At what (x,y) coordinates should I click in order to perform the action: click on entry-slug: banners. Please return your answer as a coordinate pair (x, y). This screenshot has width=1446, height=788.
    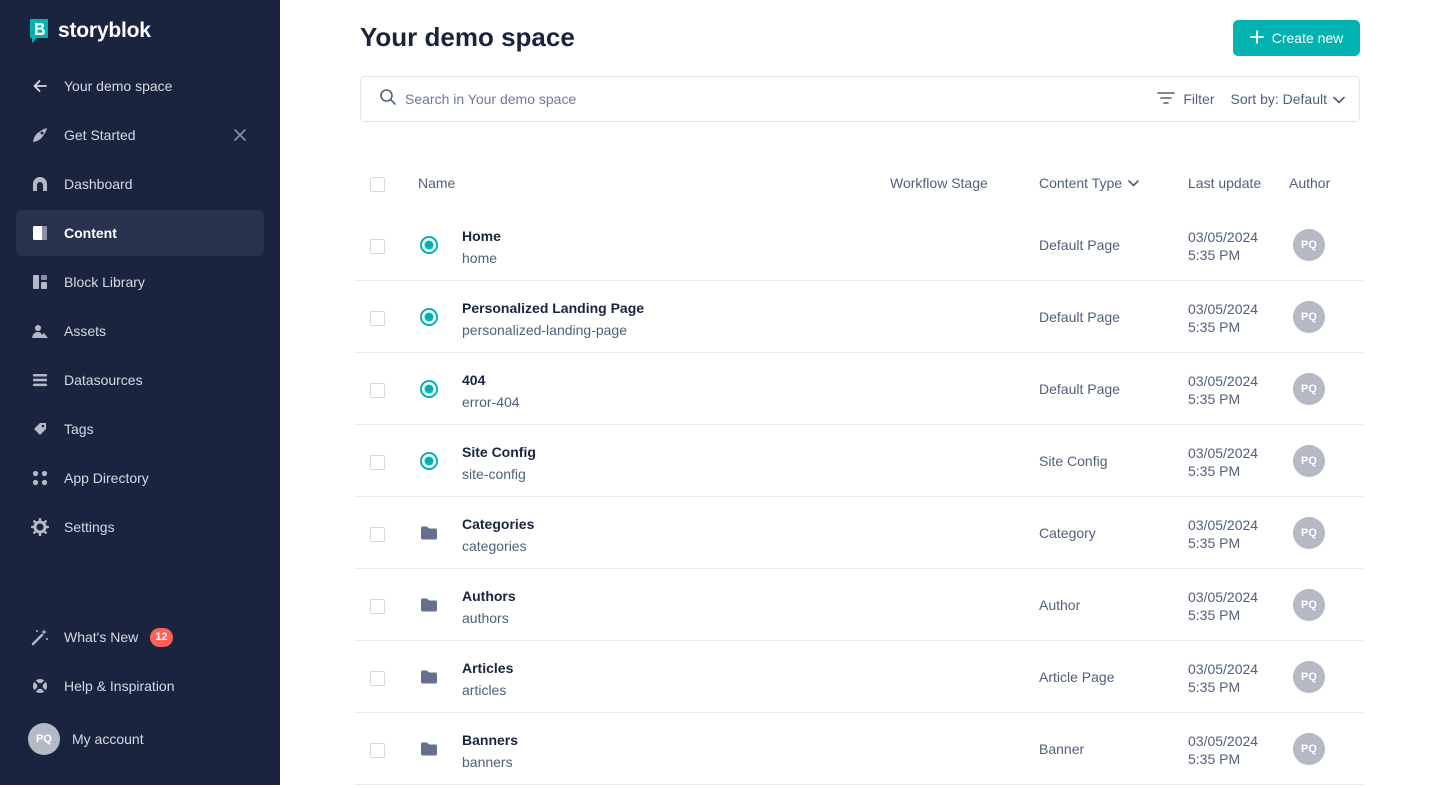
    Looking at the image, I should click on (487, 762).